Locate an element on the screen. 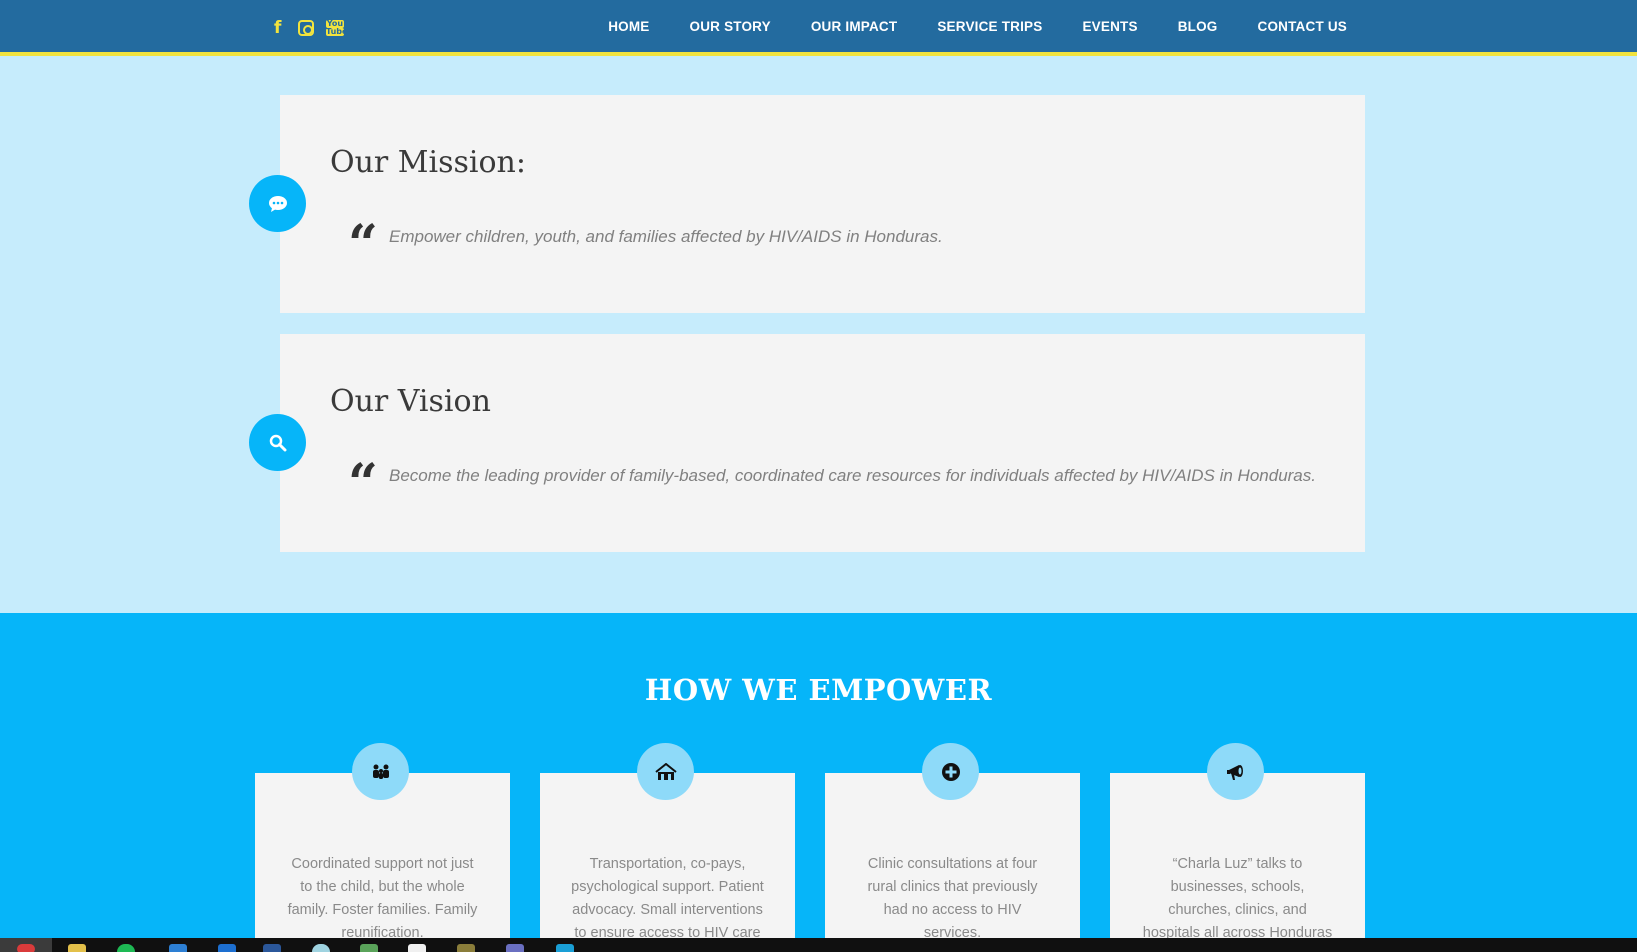 This screenshot has width=1637, height=952. facebook-icon: f is located at coordinates (280, 28).